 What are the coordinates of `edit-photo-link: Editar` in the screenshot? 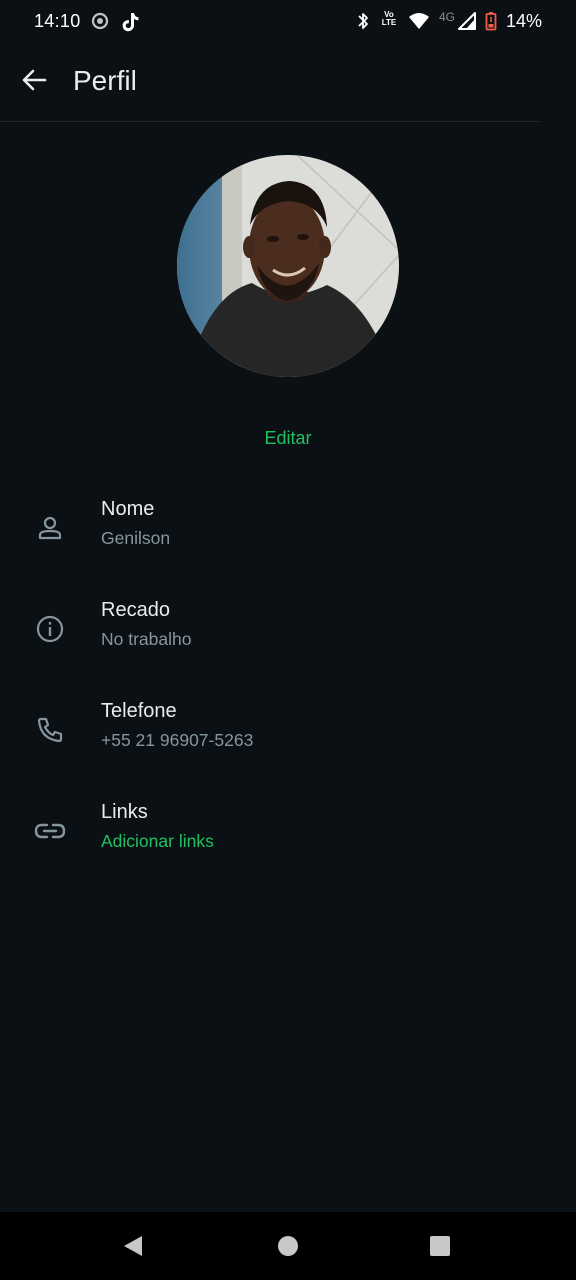 It's located at (288, 438).